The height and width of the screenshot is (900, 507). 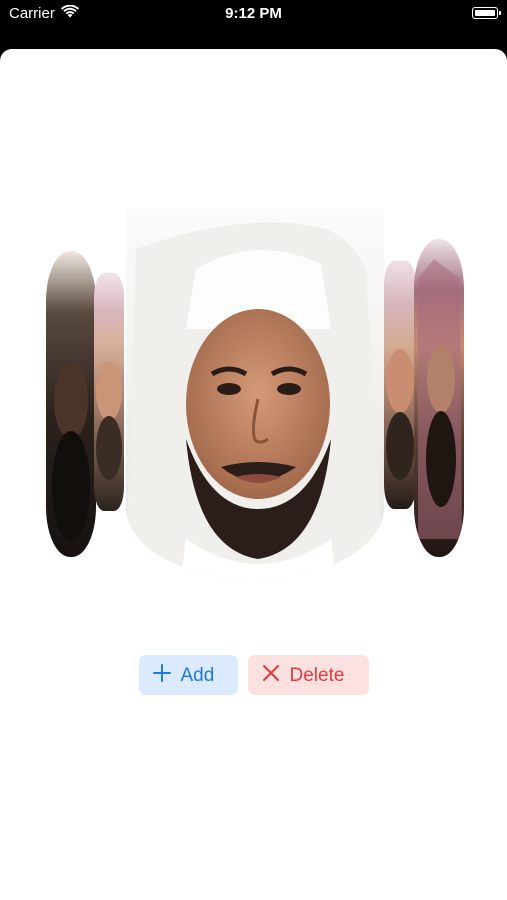 What do you see at coordinates (253, 13) in the screenshot?
I see `status-time: 9:12 PM` at bounding box center [253, 13].